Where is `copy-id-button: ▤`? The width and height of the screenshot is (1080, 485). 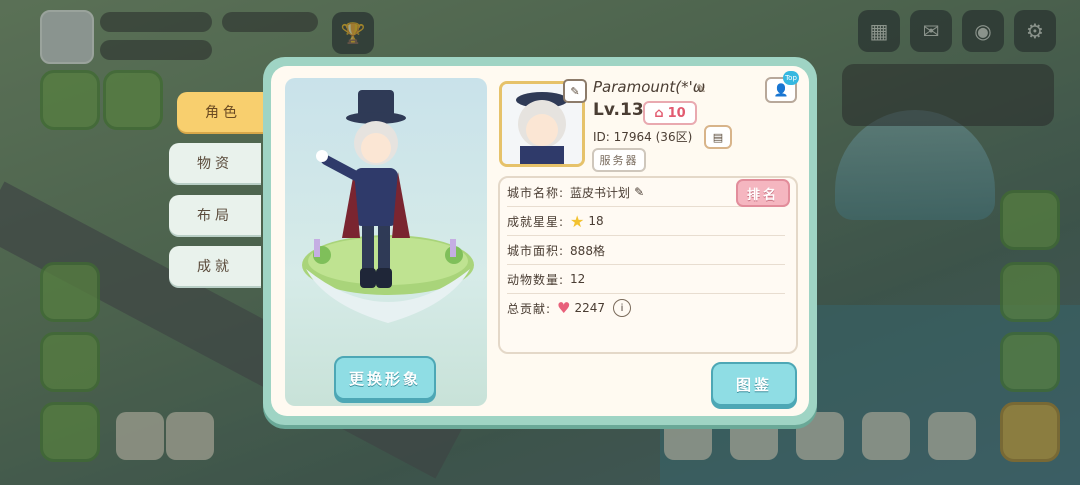
copy-id-button: ▤ is located at coordinates (718, 137).